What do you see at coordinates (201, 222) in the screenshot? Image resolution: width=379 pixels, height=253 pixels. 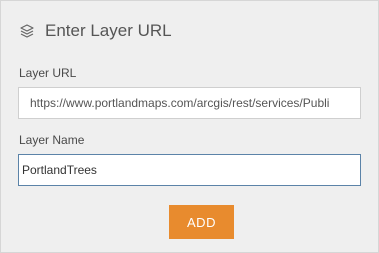 I see `add-button: ADD` at bounding box center [201, 222].